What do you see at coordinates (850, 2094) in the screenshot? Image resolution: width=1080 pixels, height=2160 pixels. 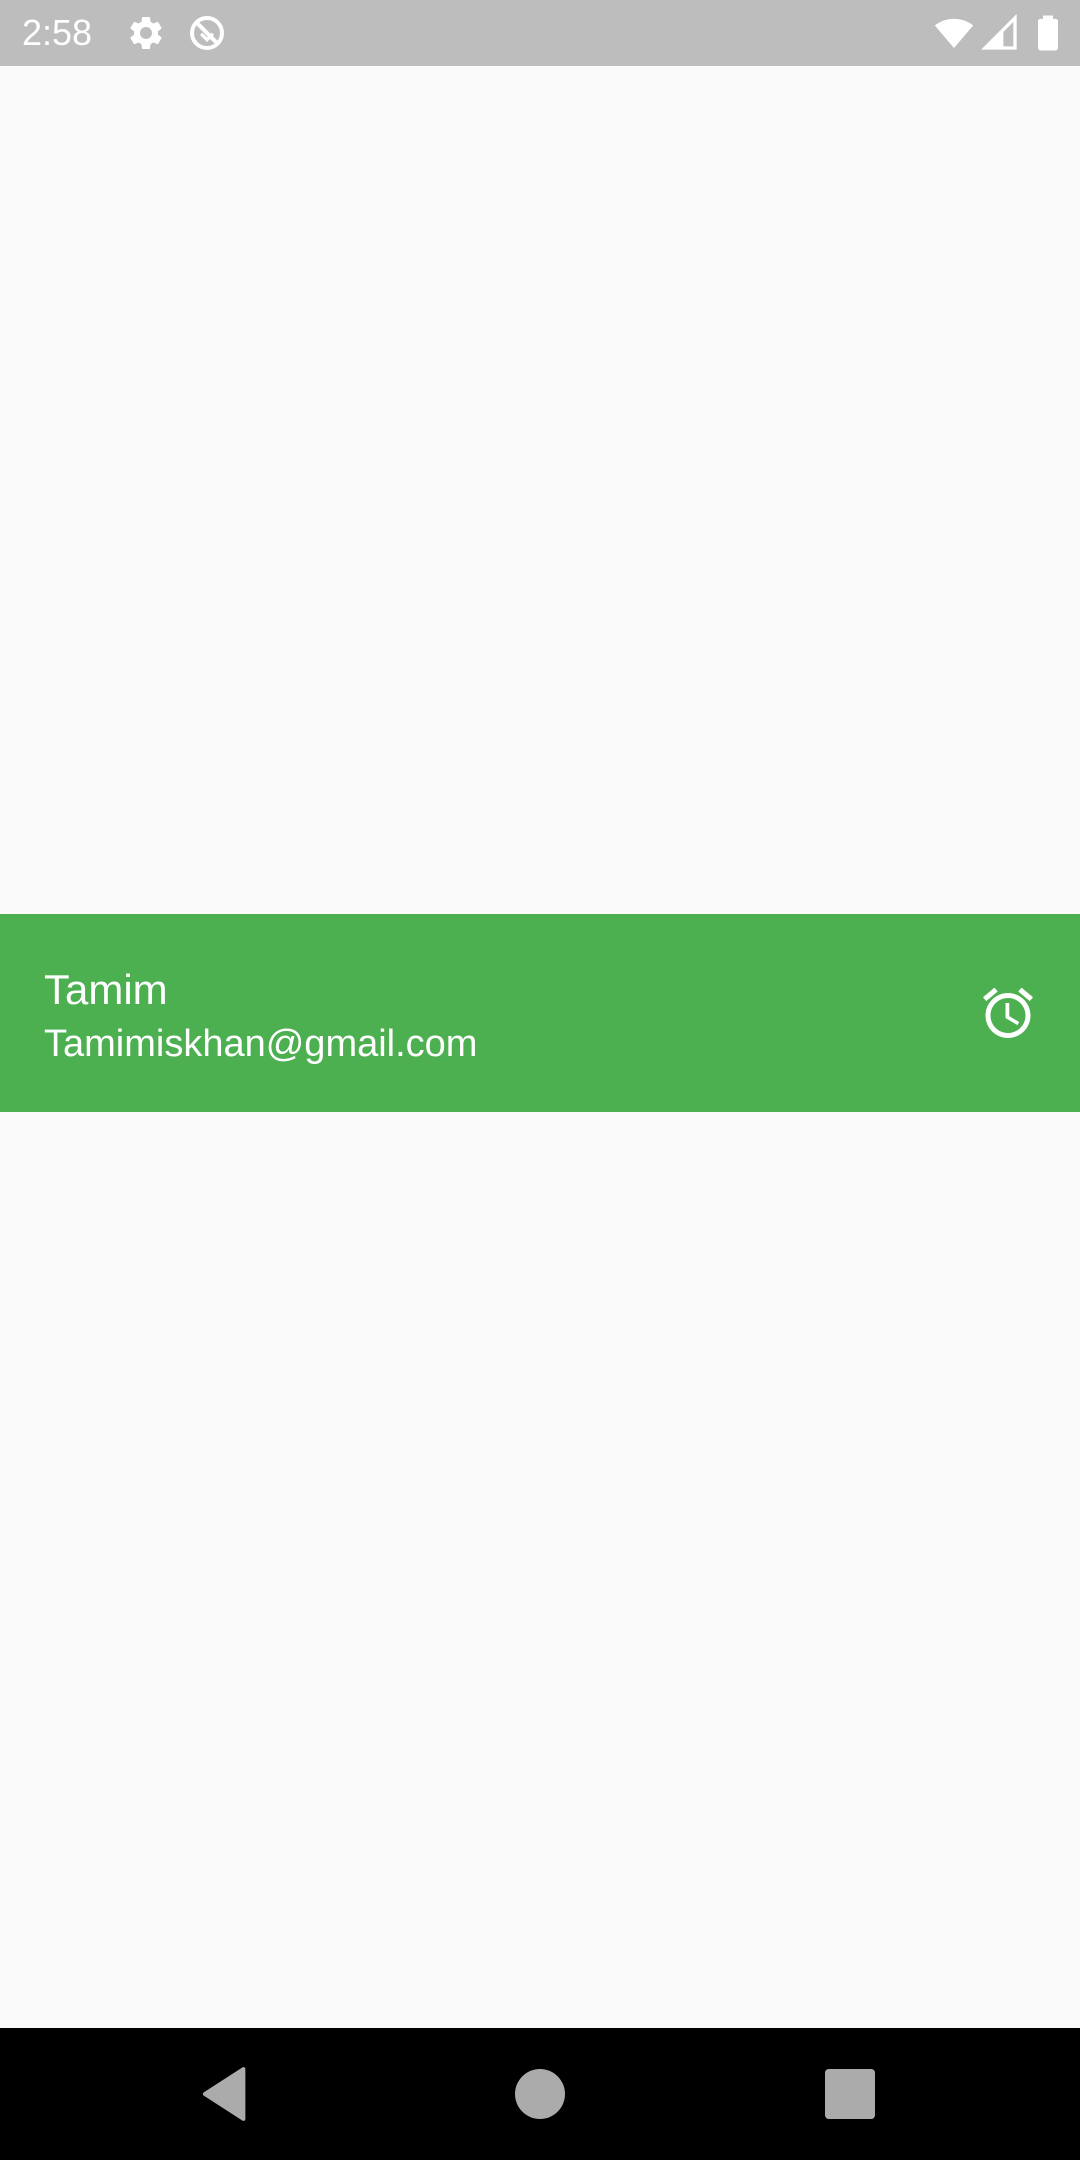 I see `recents-icon` at bounding box center [850, 2094].